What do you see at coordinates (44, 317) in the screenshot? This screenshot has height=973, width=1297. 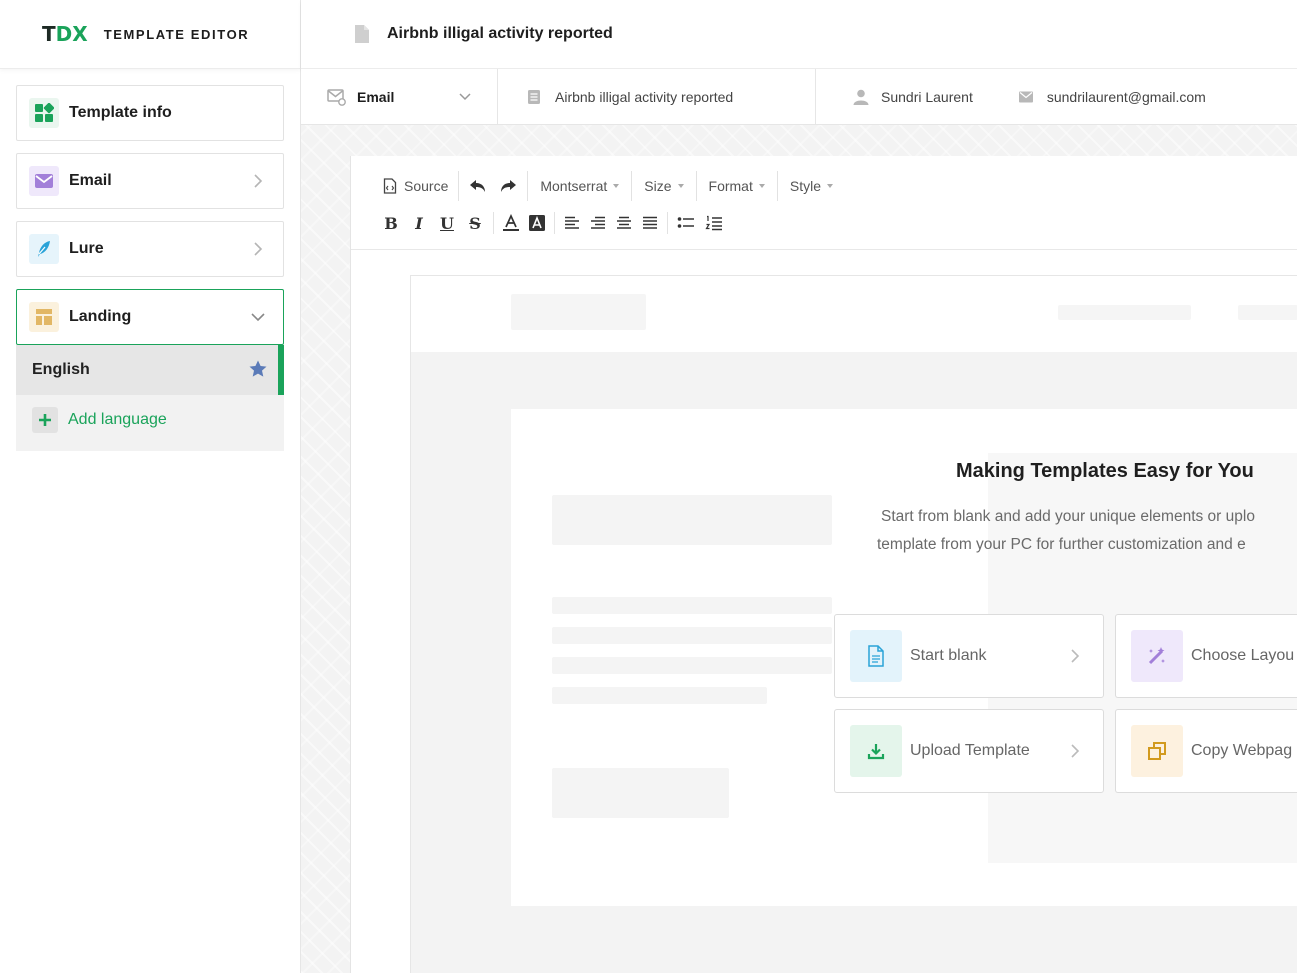 I see `layout-icon` at bounding box center [44, 317].